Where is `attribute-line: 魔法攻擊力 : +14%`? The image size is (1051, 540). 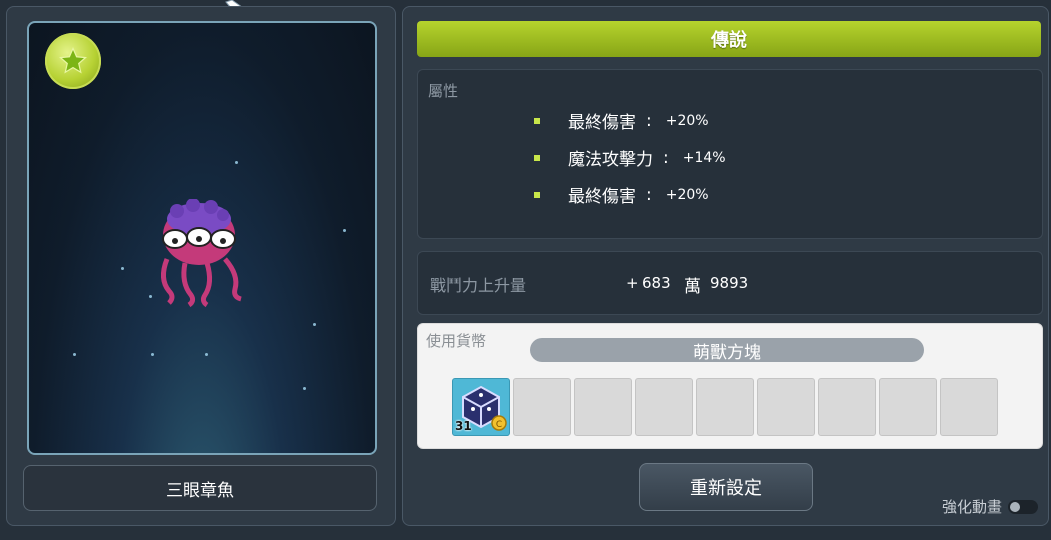
attribute-line: 魔法攻擊力 : +14% is located at coordinates (630, 157).